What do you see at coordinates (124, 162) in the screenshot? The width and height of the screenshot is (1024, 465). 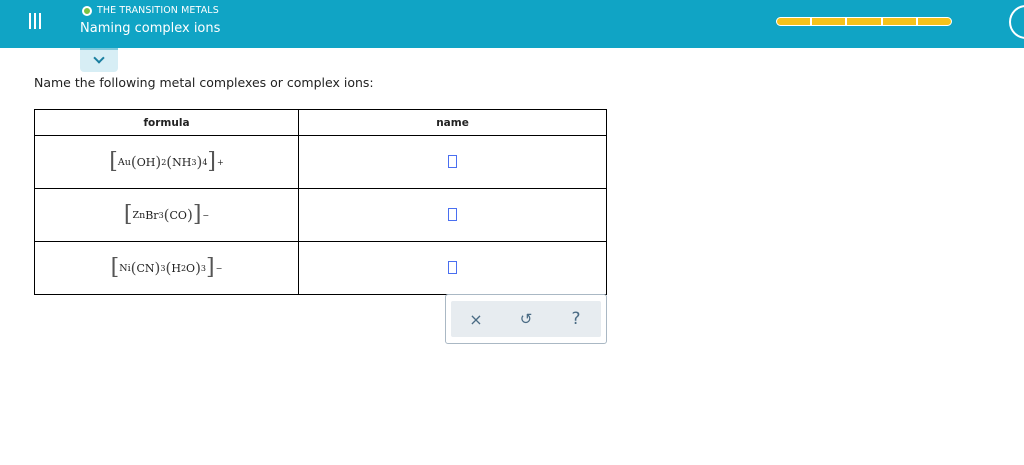 I see `formula-metal: Au` at bounding box center [124, 162].